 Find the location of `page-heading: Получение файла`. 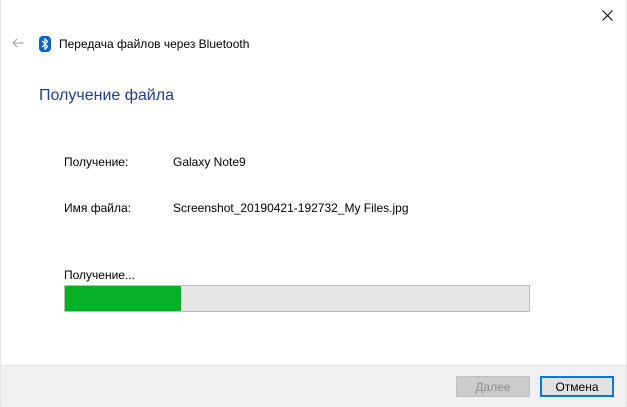

page-heading: Получение файла is located at coordinates (106, 95).